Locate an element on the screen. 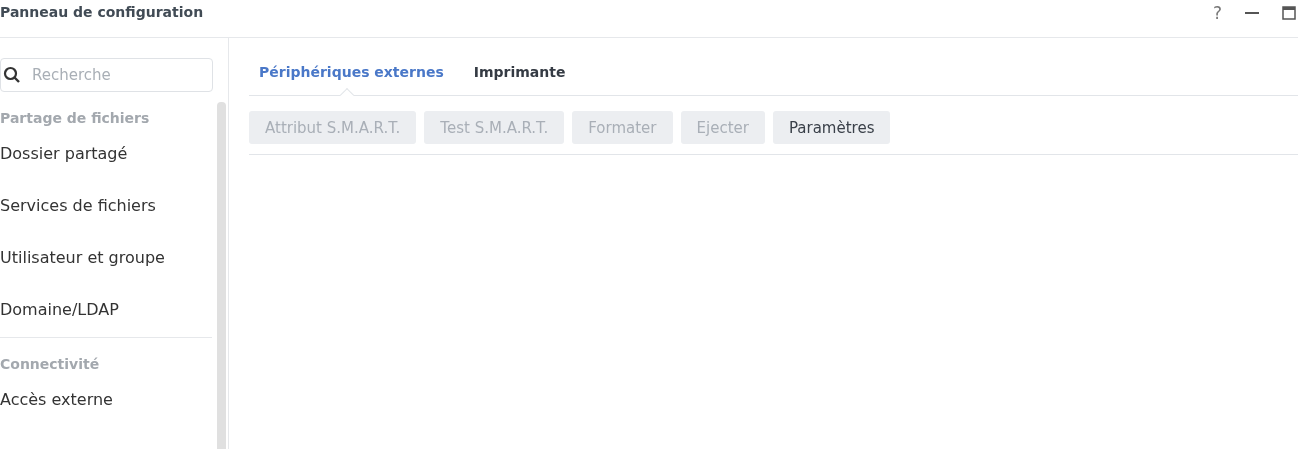 The image size is (1298, 449). help-button: ? is located at coordinates (1217, 12).